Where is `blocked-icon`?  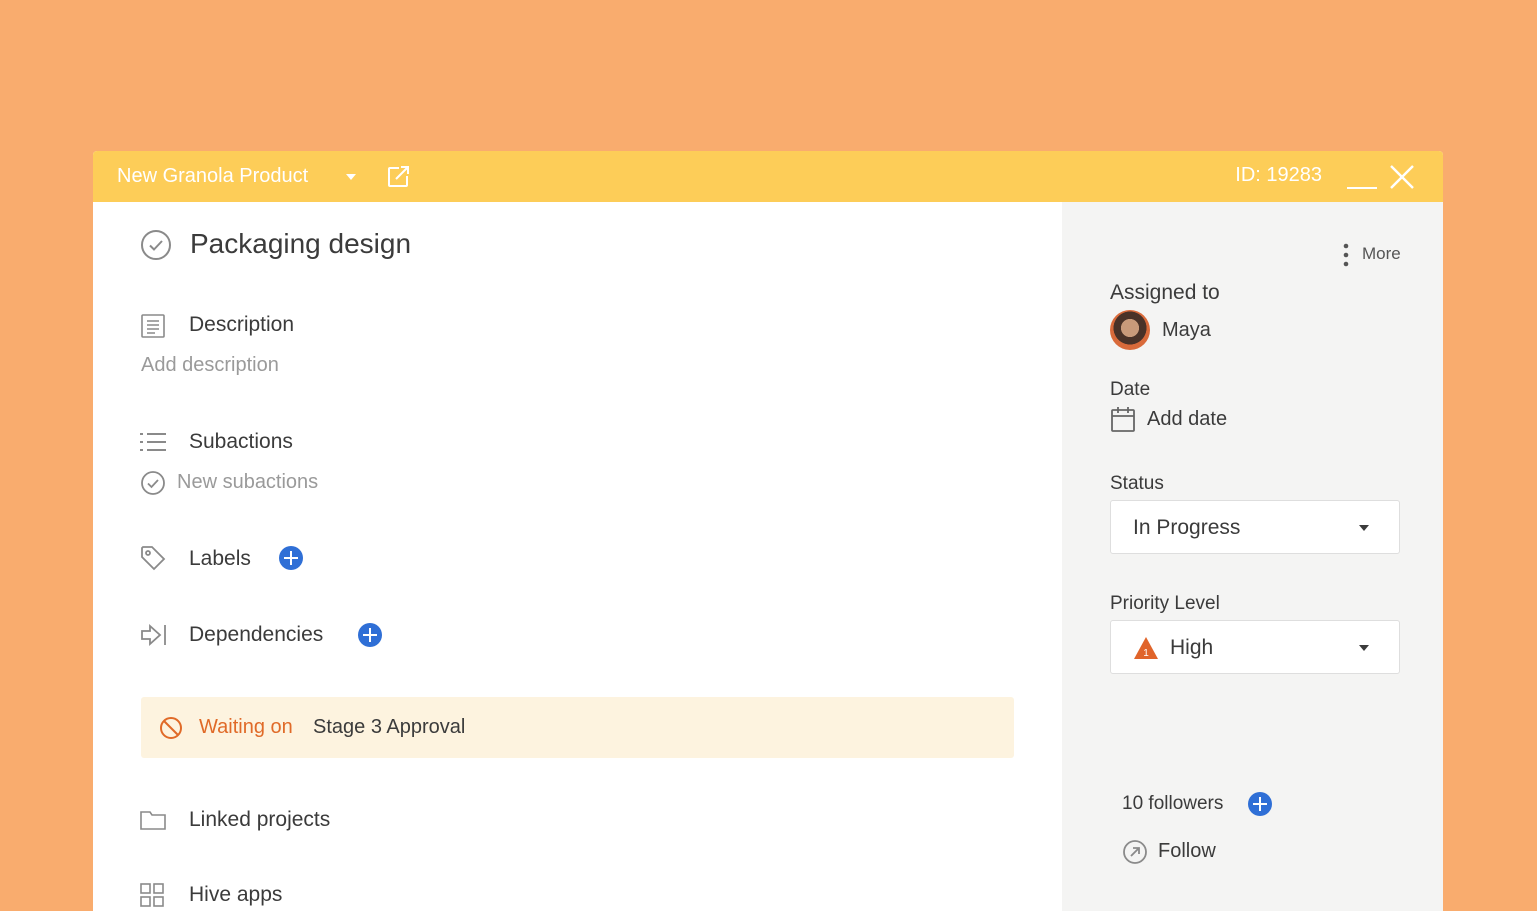
blocked-icon is located at coordinates (171, 730).